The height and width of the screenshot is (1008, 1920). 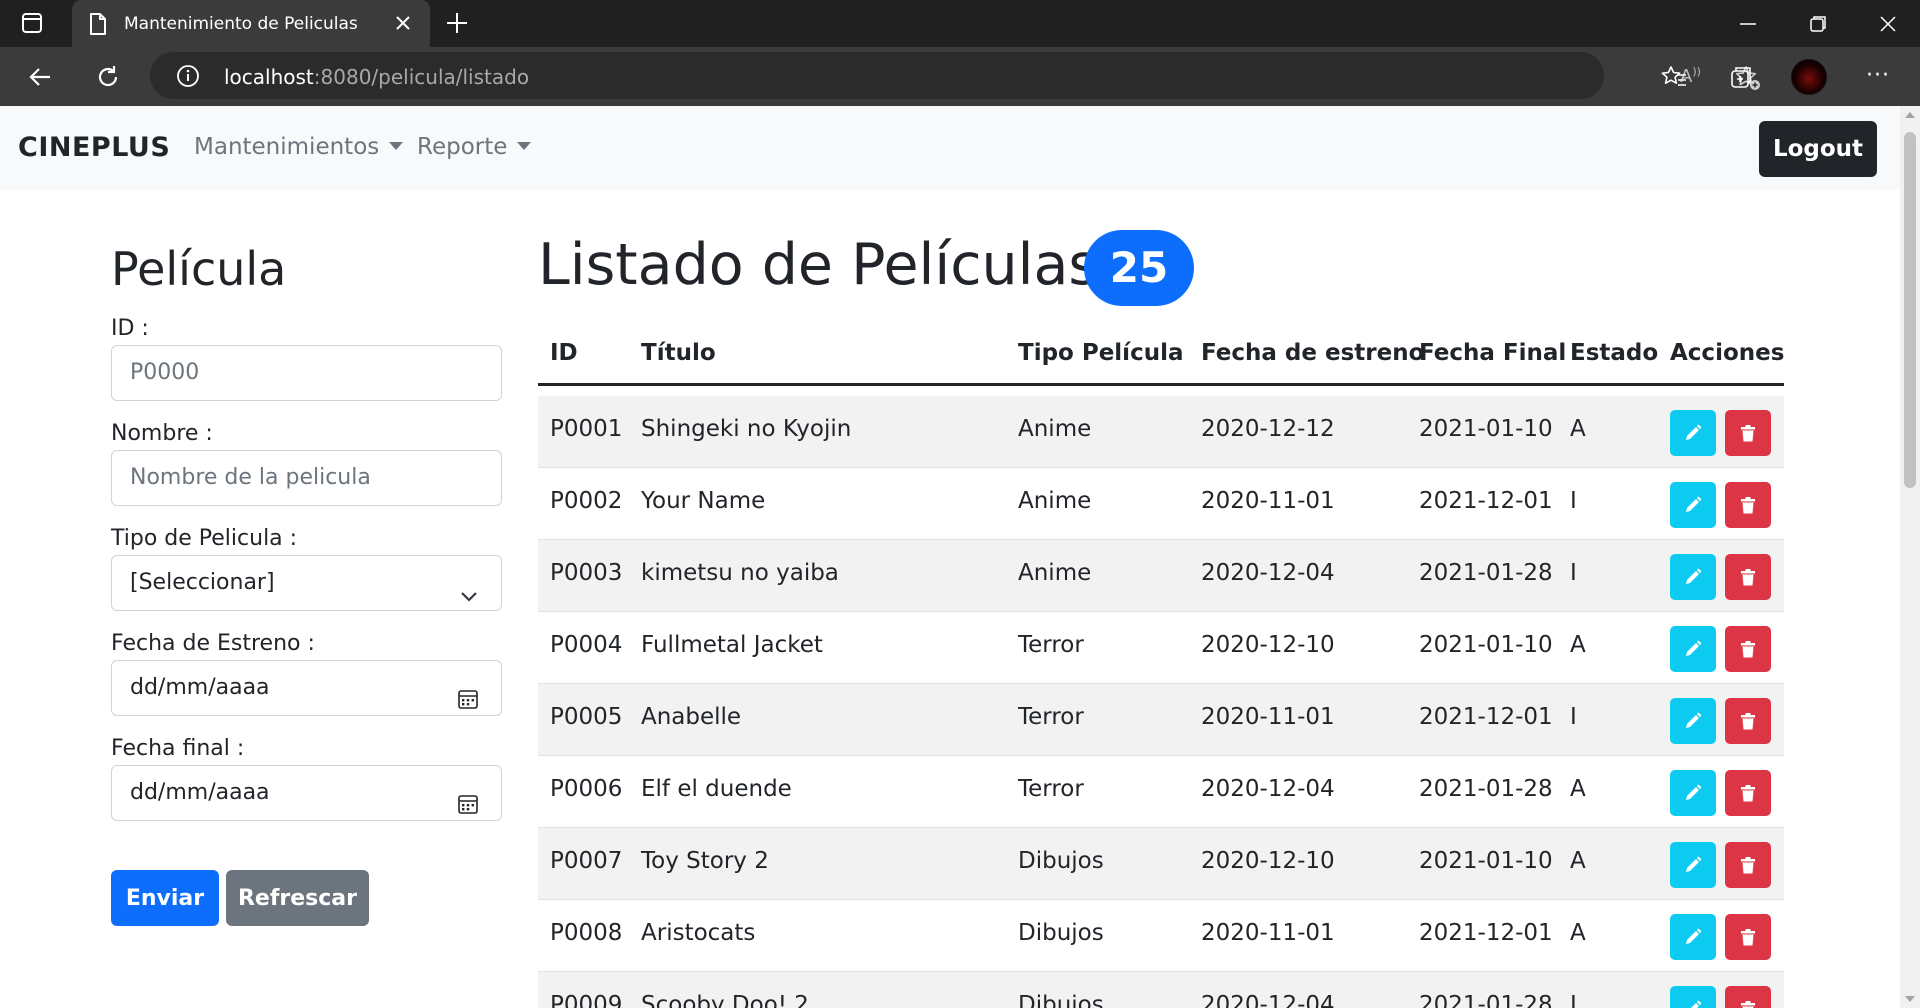 I want to click on scroll-up-arrow-icon, so click(x=1910, y=115).